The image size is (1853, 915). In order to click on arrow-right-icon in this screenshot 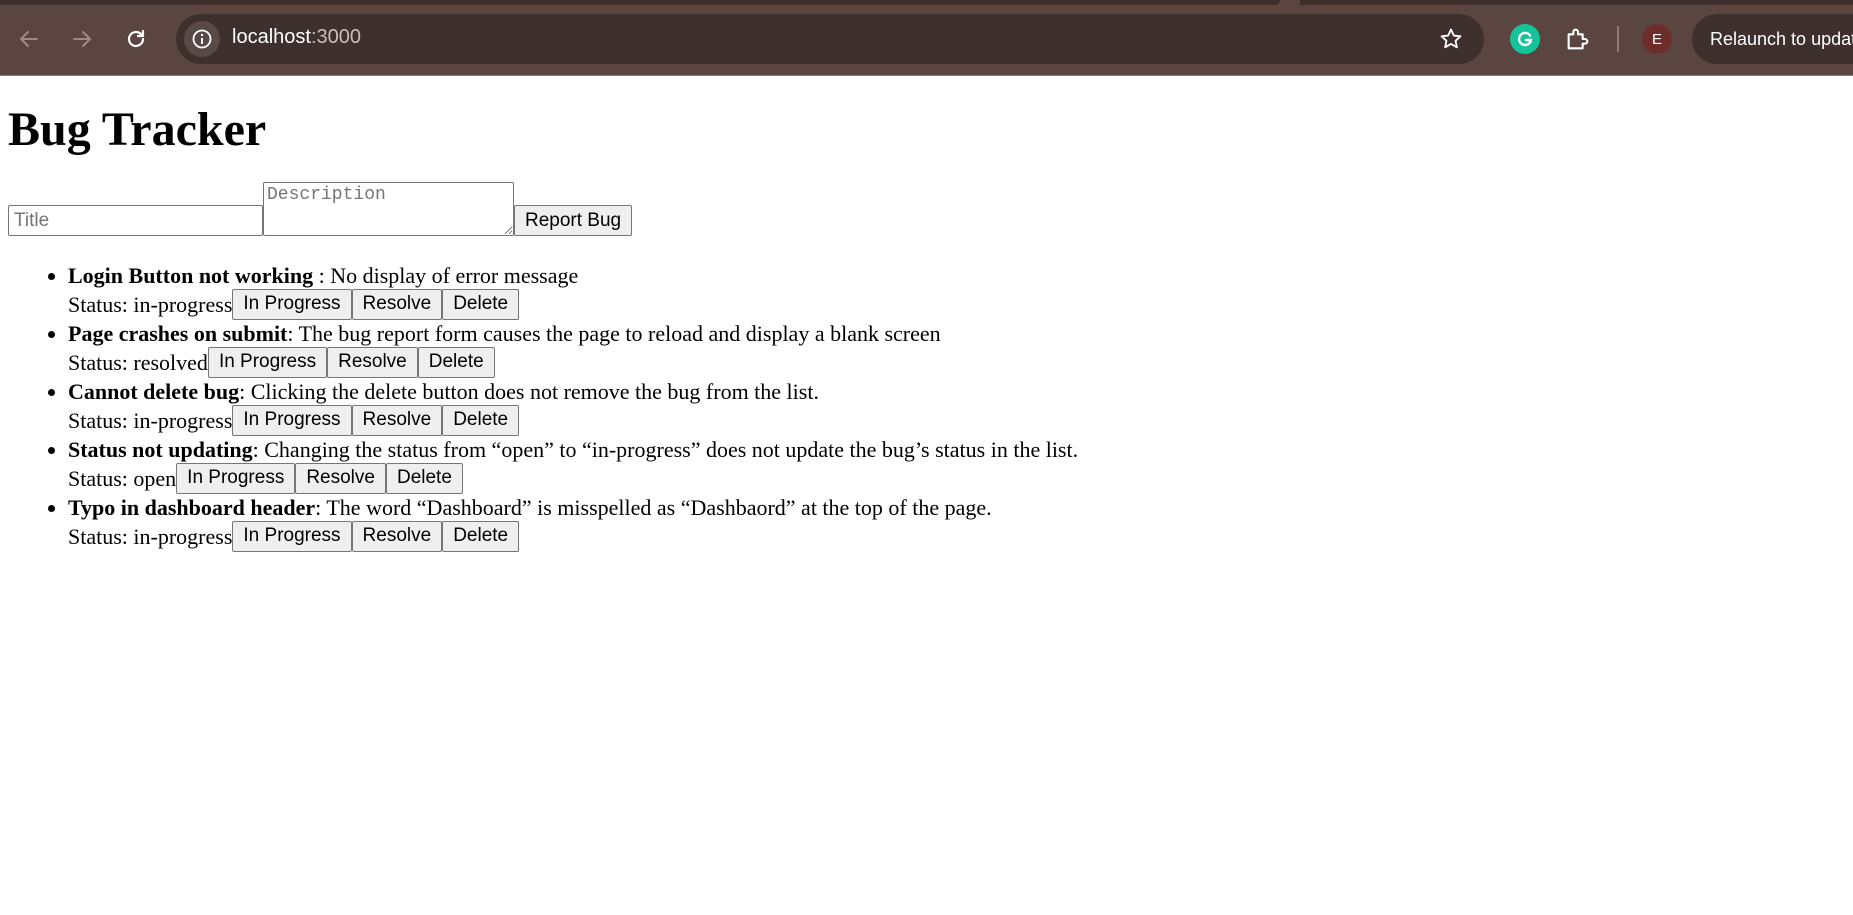, I will do `click(82, 39)`.